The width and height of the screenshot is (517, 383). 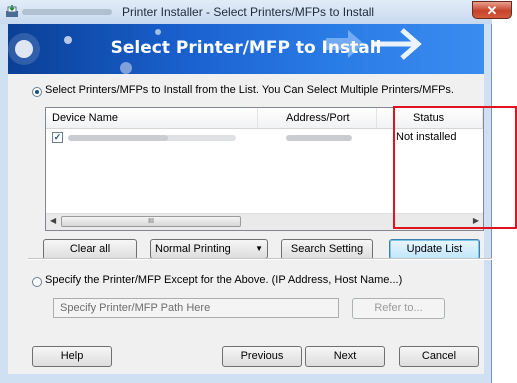 I want to click on clear-all-button: Clear all, so click(x=90, y=249).